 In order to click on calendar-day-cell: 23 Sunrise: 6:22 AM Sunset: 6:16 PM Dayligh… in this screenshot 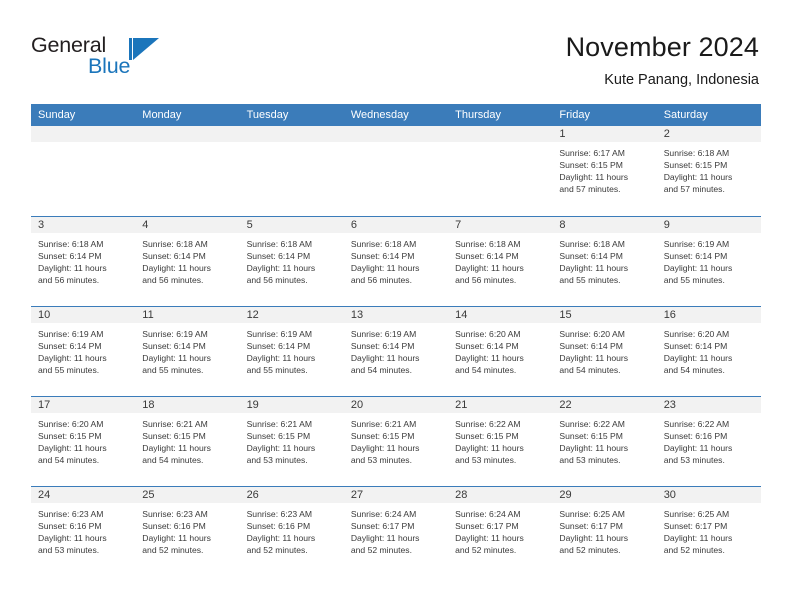, I will do `click(708, 441)`.